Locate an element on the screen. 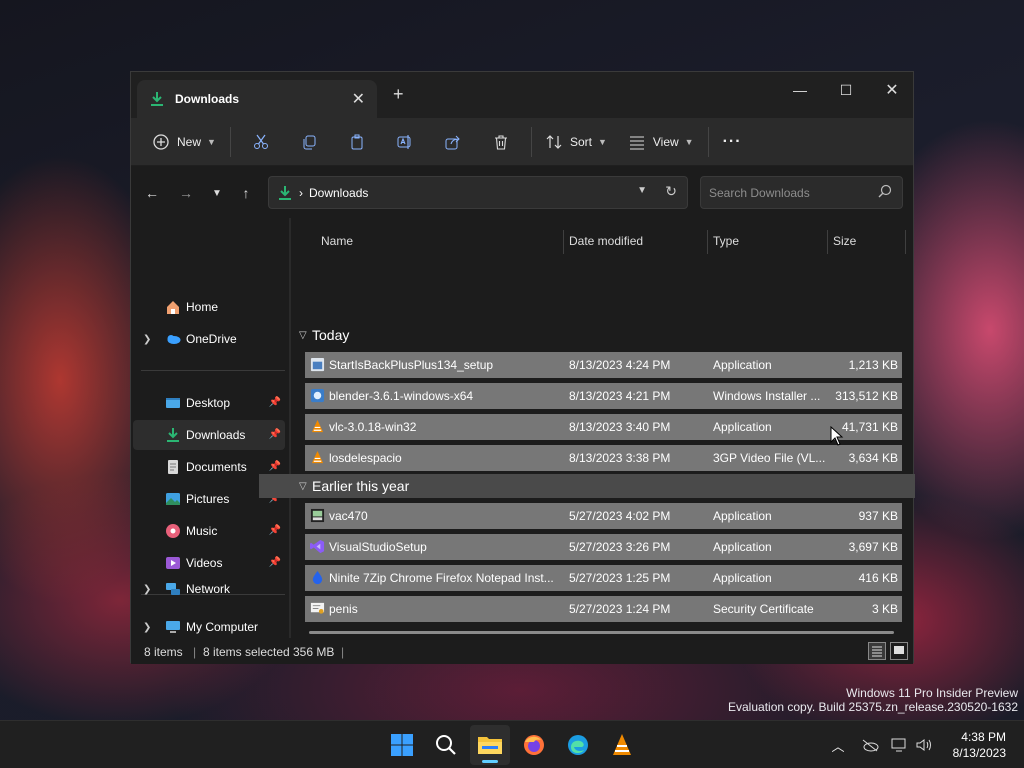 This screenshot has width=1024, height=768. show-hidden-icons-chevron-up-icon: ︿ is located at coordinates (838, 745).